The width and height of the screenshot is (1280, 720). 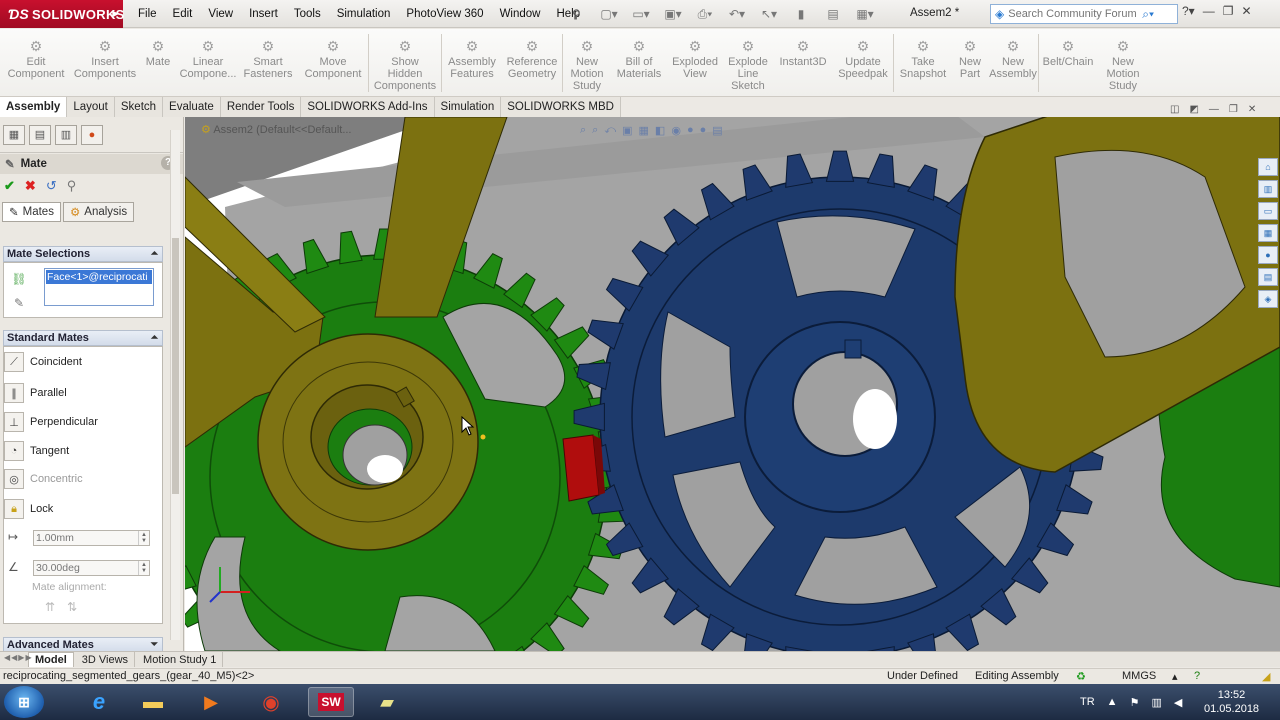 What do you see at coordinates (51, 186) in the screenshot?
I see `undo-icon: ↺` at bounding box center [51, 186].